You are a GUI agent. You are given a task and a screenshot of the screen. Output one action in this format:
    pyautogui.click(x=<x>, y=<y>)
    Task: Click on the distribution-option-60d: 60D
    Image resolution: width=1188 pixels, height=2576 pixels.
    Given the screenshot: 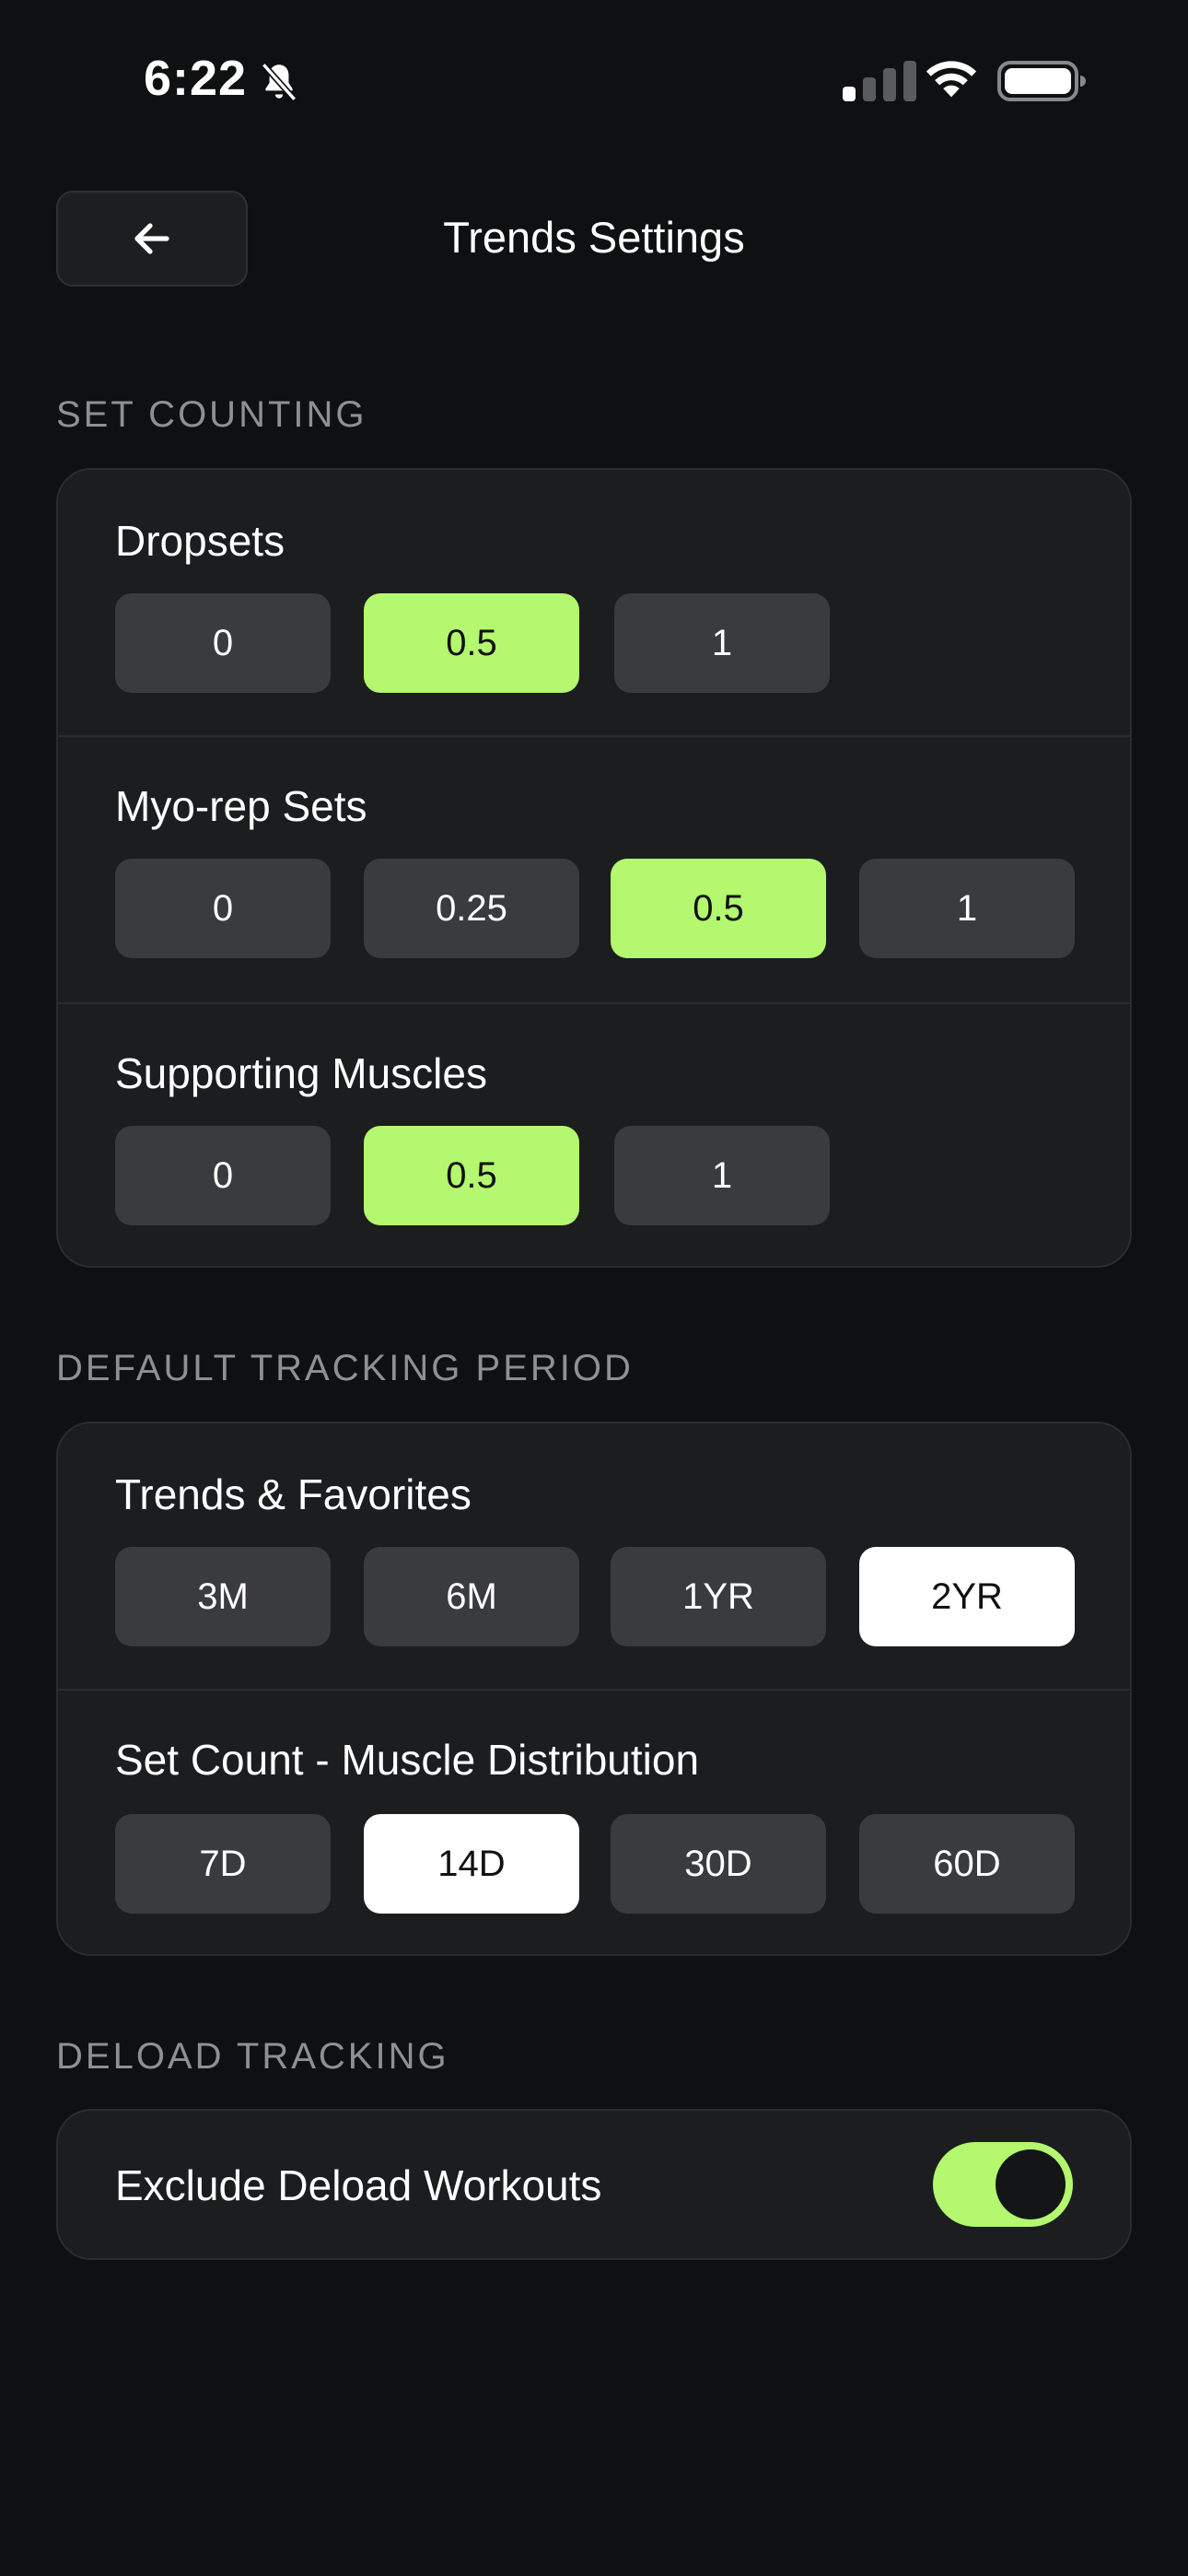 What is the action you would take?
    pyautogui.click(x=967, y=1864)
    